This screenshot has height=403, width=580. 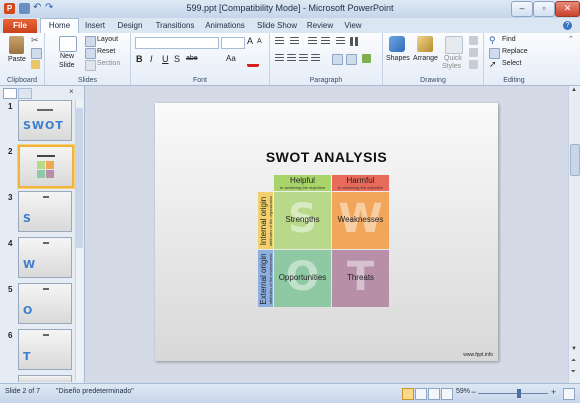 What do you see at coordinates (175, 26) in the screenshot?
I see `tab-transitions: Transitions` at bounding box center [175, 26].